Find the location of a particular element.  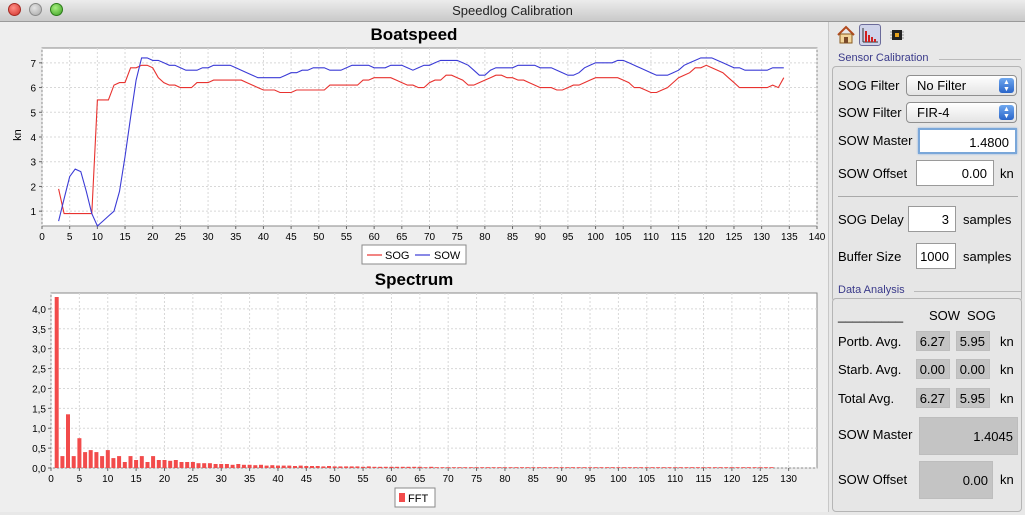

sow-filter-label: SOW Filter is located at coordinates (870, 112).